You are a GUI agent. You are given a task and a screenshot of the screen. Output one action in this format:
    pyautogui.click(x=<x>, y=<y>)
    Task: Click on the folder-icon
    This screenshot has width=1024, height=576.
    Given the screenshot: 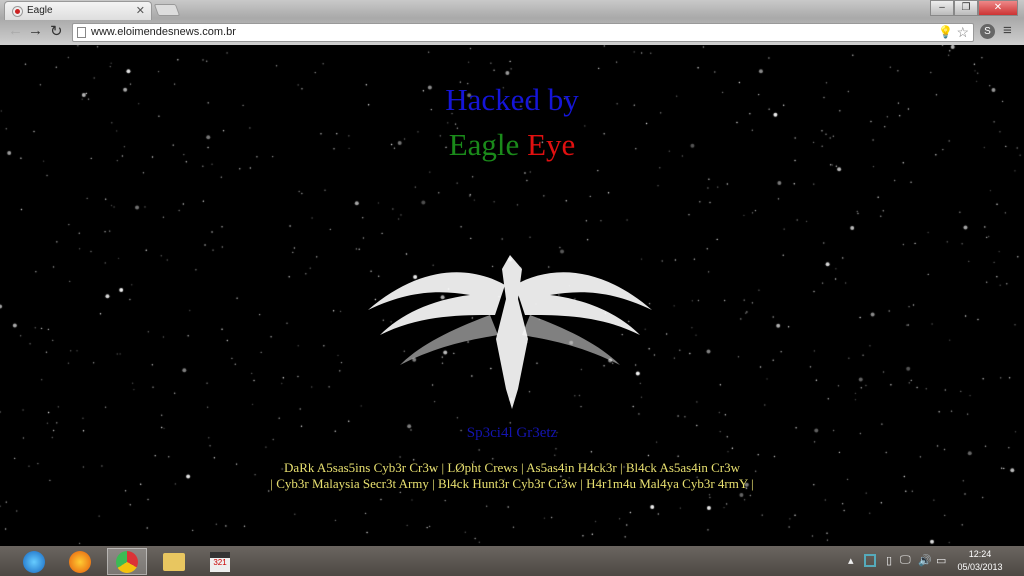 What is the action you would take?
    pyautogui.click(x=174, y=561)
    